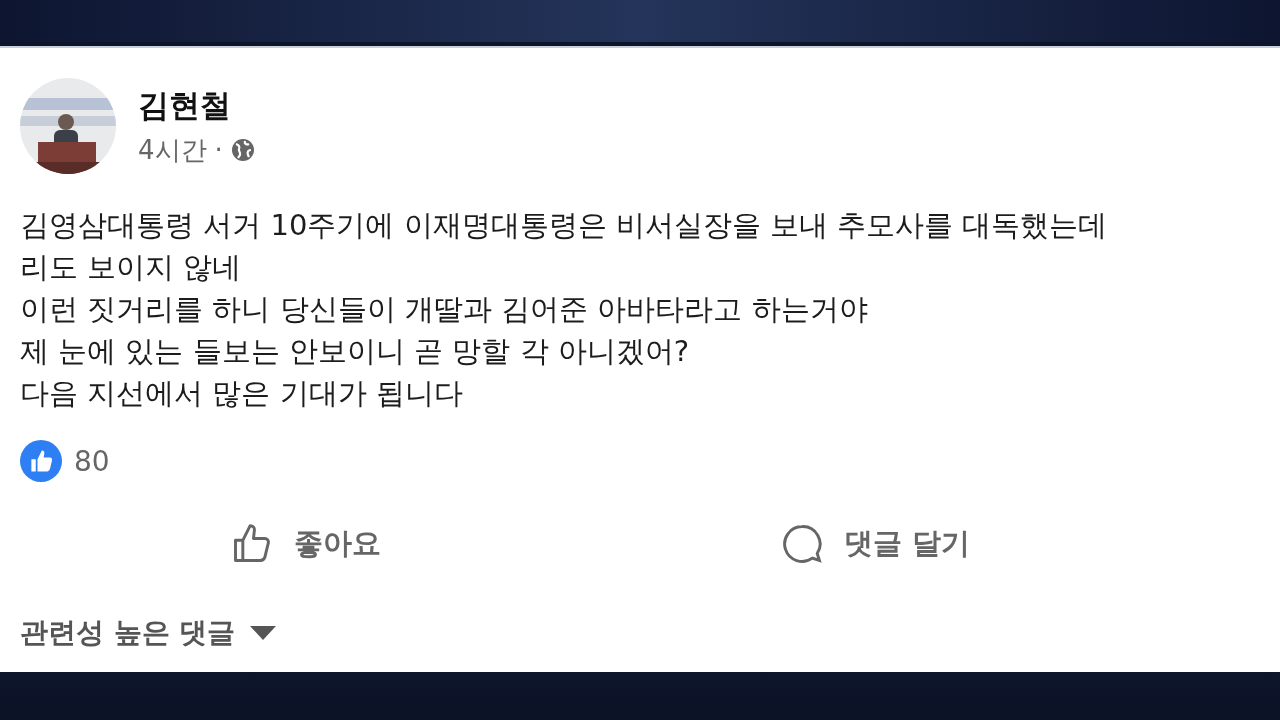 The image size is (1280, 720). I want to click on globe-icon, so click(242, 150).